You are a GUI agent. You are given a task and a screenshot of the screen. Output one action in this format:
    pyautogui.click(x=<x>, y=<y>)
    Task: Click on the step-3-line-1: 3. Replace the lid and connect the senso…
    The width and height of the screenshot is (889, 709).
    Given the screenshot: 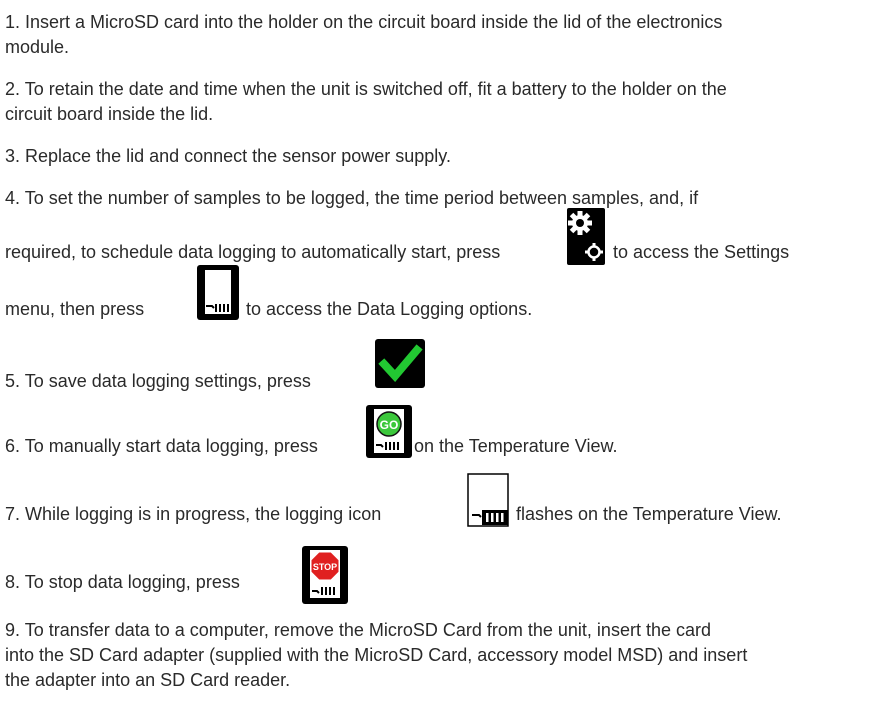 What is the action you would take?
    pyautogui.click(x=228, y=156)
    